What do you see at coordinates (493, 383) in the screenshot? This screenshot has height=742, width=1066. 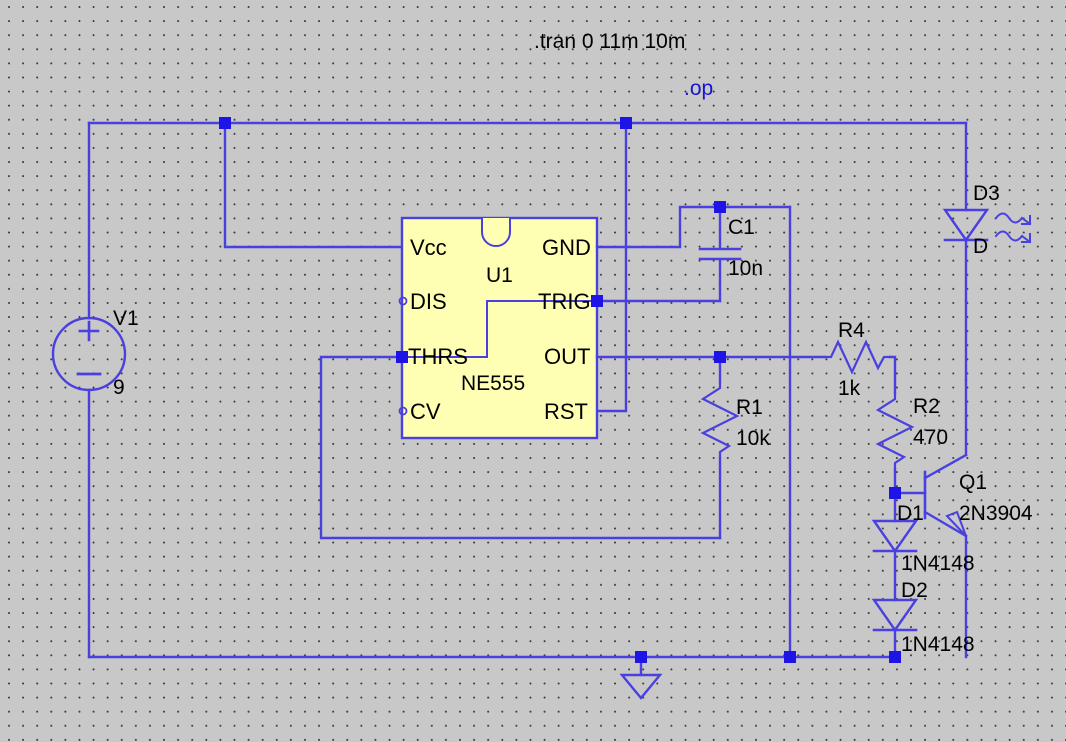 I see `ic-part-number: NE555` at bounding box center [493, 383].